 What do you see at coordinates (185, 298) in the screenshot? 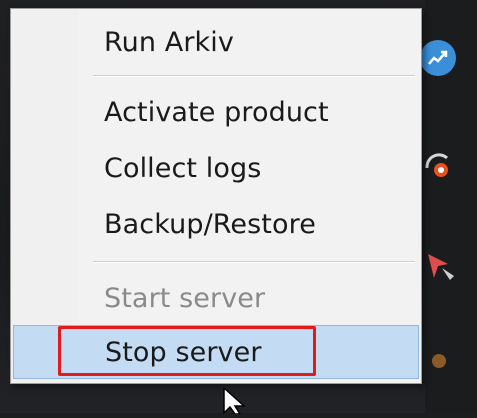
I see `menu-item-label: Start server` at bounding box center [185, 298].